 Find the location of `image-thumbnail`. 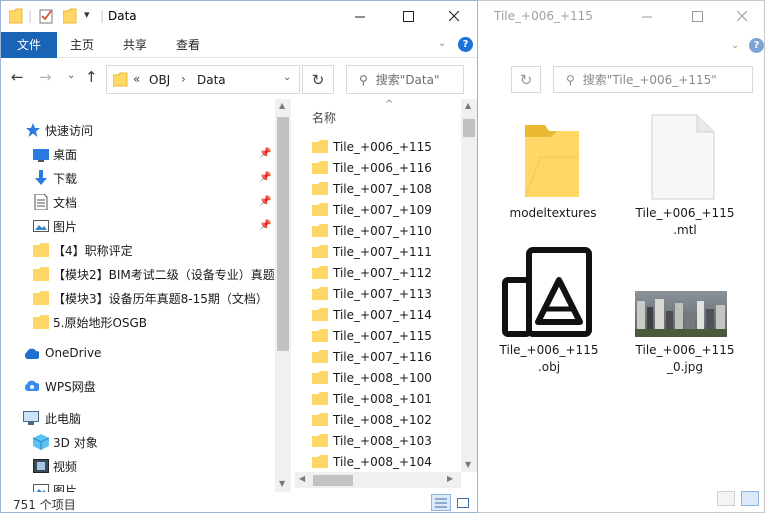

image-thumbnail is located at coordinates (681, 314).